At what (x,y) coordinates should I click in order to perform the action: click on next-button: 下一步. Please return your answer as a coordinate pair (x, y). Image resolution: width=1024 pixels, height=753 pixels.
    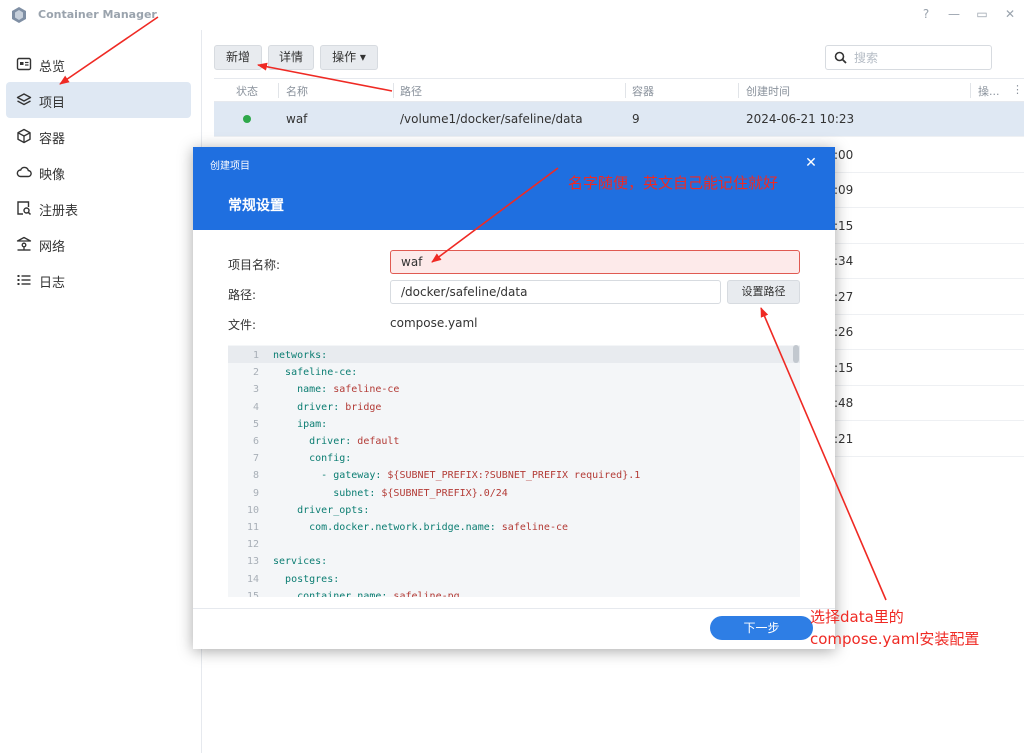
    Looking at the image, I should click on (761, 628).